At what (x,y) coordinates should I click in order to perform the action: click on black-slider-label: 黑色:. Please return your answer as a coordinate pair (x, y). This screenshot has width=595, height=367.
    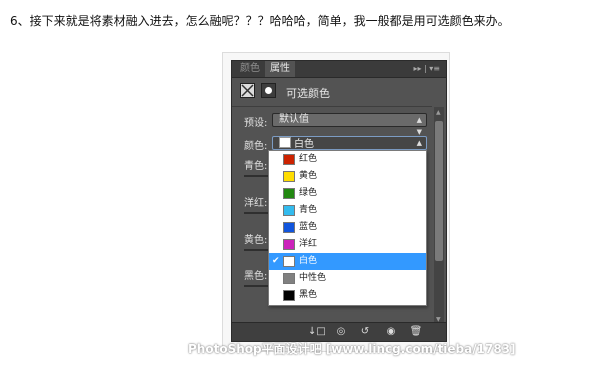
    Looking at the image, I should click on (256, 276).